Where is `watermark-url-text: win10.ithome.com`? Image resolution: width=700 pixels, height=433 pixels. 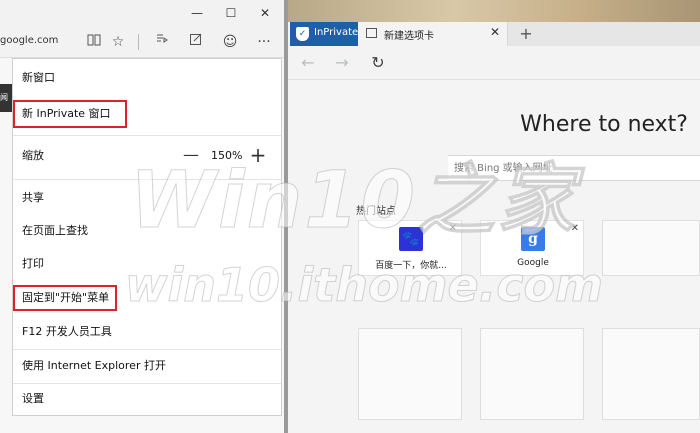 watermark-url-text: win10.ithome.com is located at coordinates (364, 285).